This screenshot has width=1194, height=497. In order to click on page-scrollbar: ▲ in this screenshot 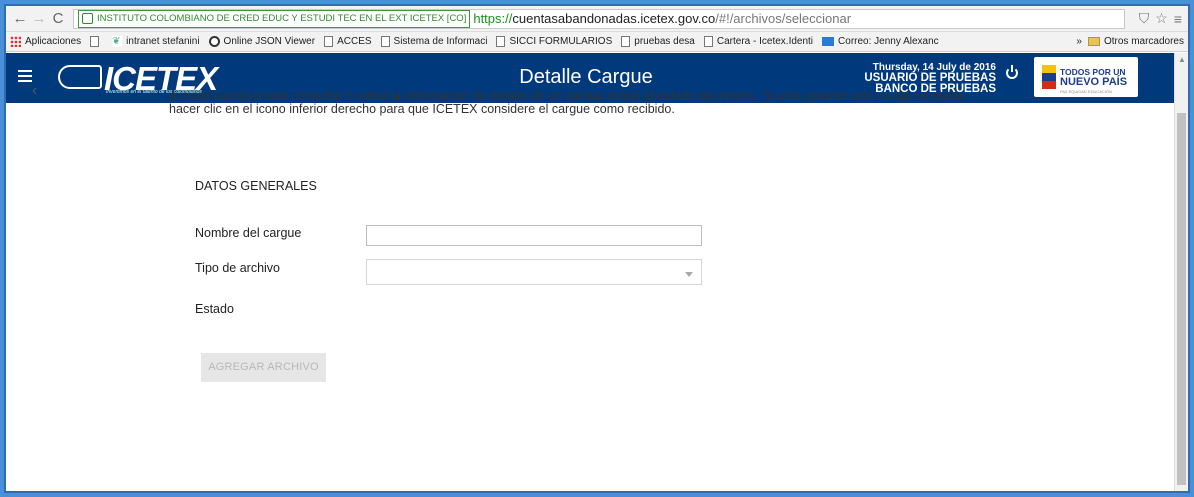, I will do `click(1181, 272)`.